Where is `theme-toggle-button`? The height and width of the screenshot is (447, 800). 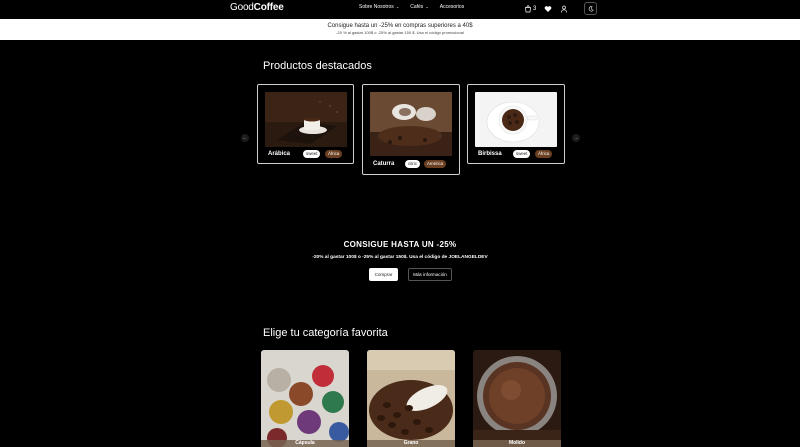
theme-toggle-button is located at coordinates (591, 8).